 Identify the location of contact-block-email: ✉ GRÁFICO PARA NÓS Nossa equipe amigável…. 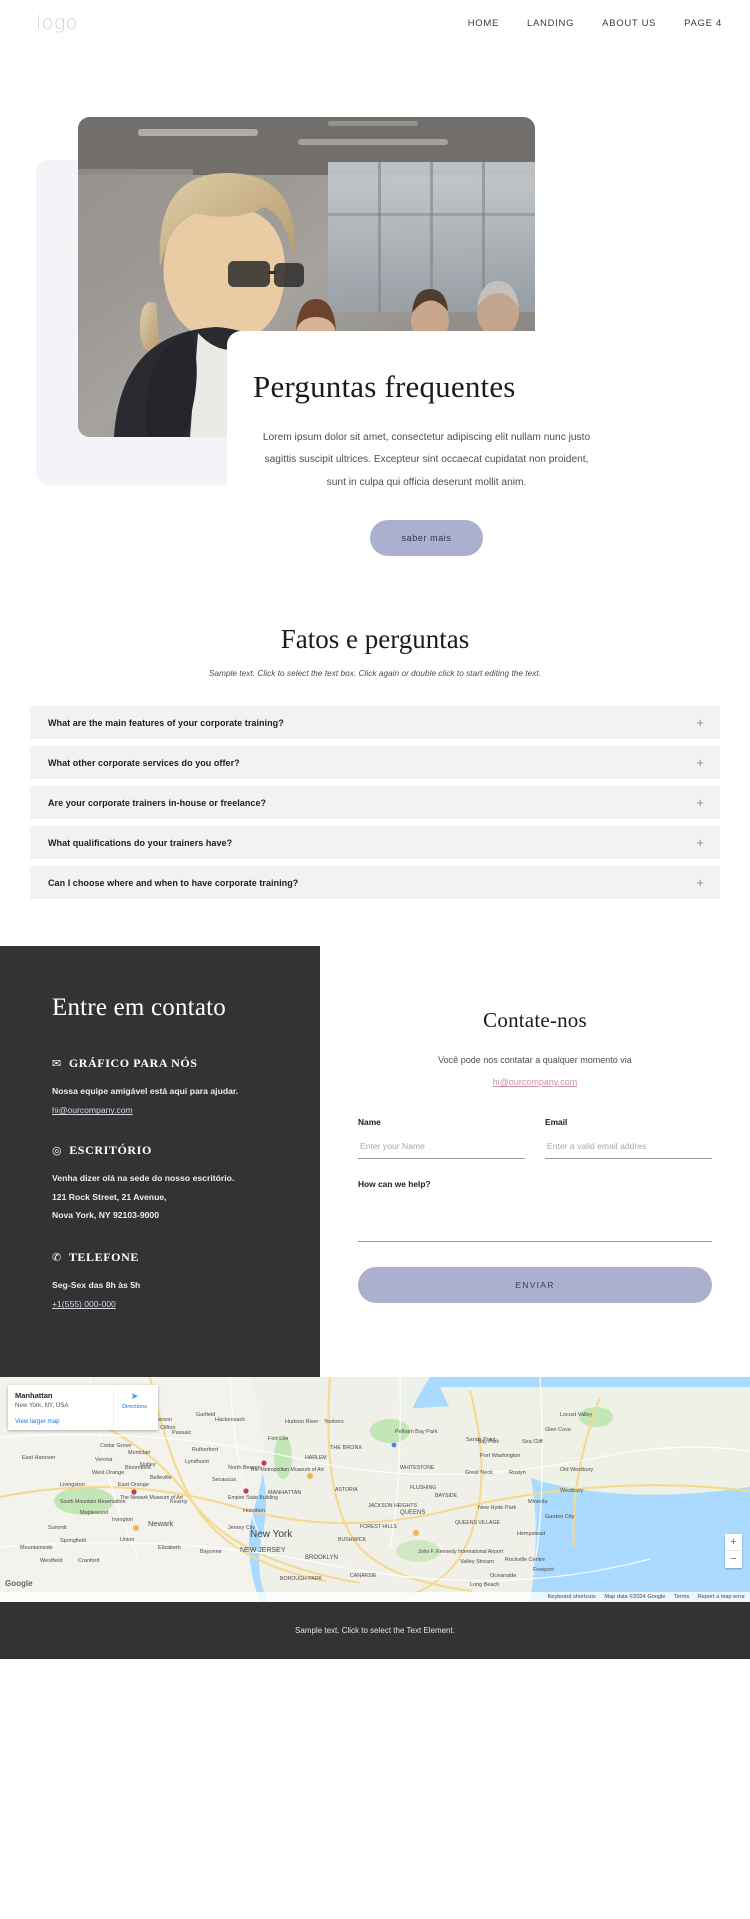
(186, 1087).